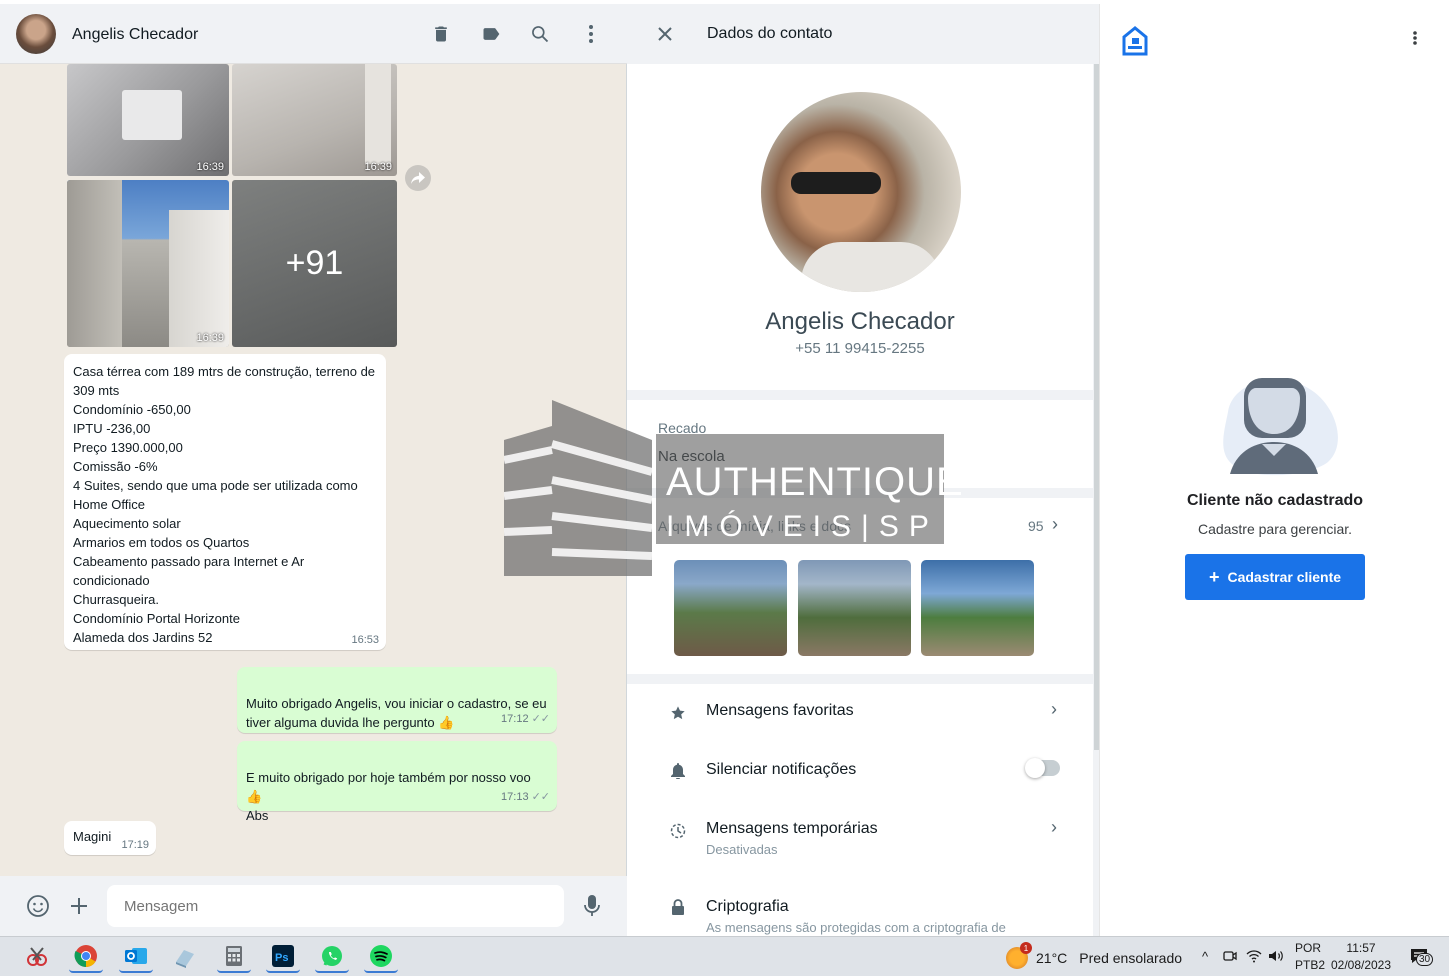  I want to click on label-icon, so click(491, 34).